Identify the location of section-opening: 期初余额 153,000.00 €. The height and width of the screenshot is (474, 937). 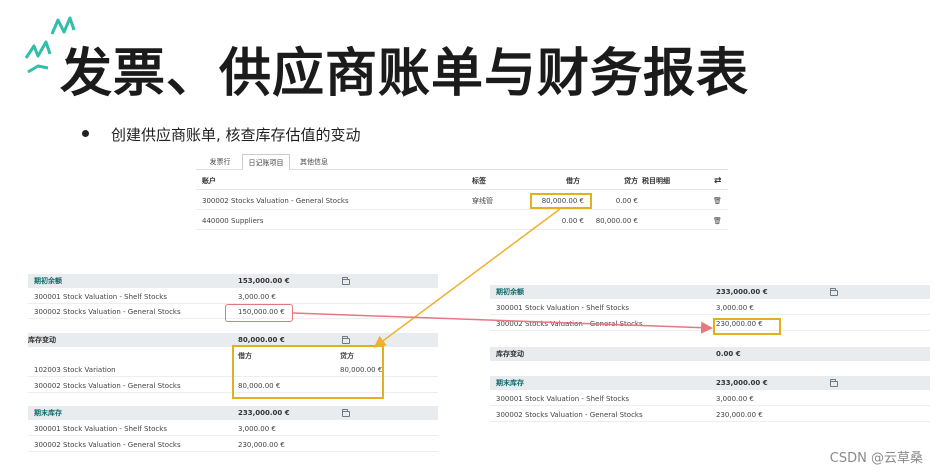
(233, 281).